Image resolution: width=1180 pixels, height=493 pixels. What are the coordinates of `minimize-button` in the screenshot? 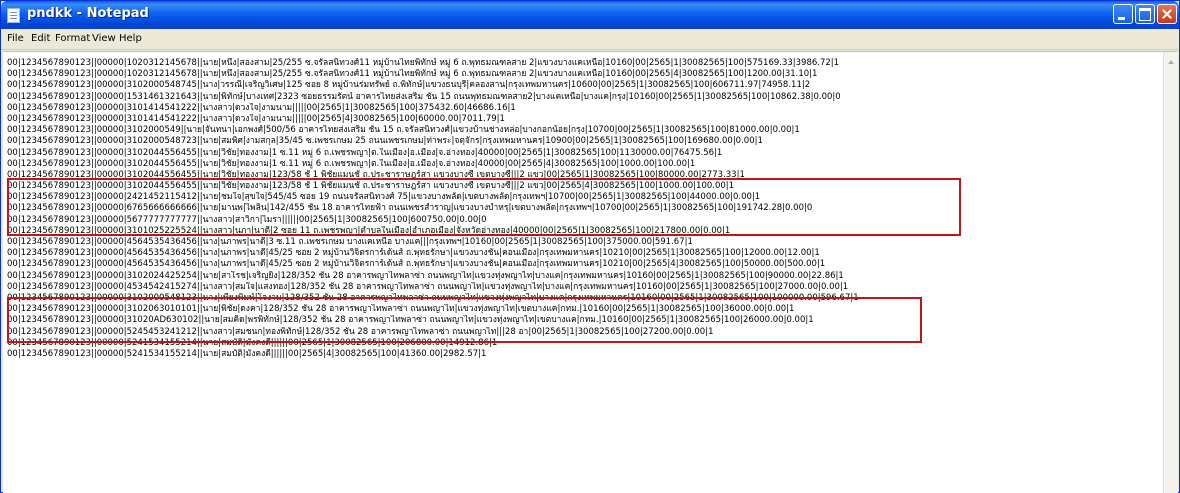 It's located at (1123, 14).